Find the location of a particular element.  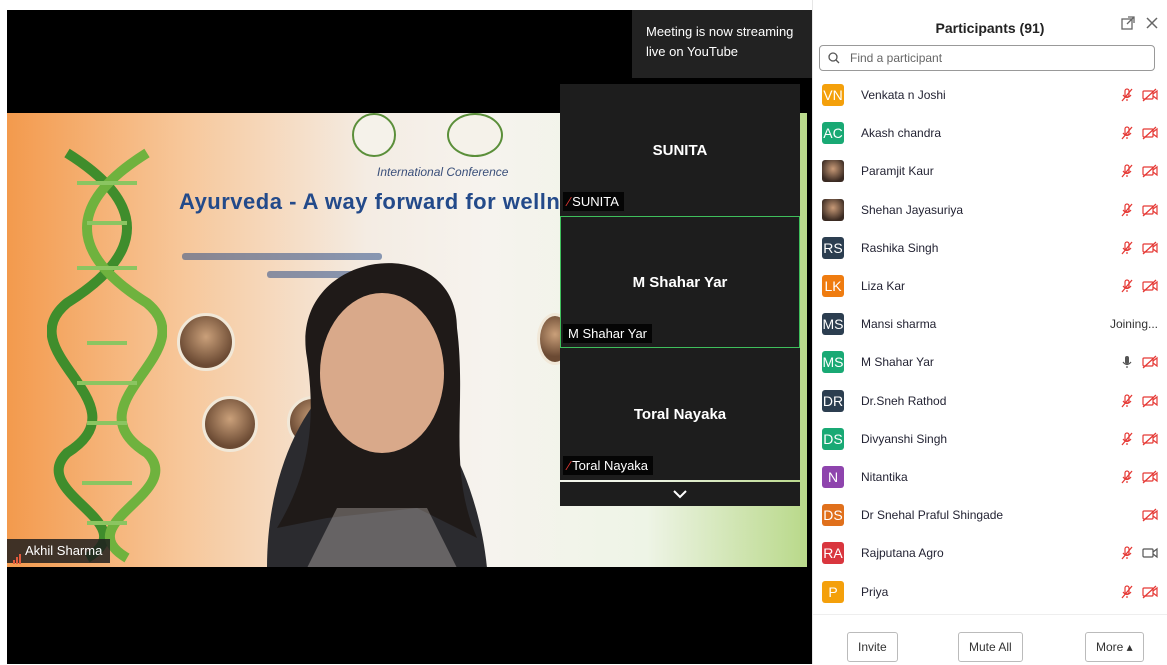

participant-name: M Shahar Yar is located at coordinates (897, 362).